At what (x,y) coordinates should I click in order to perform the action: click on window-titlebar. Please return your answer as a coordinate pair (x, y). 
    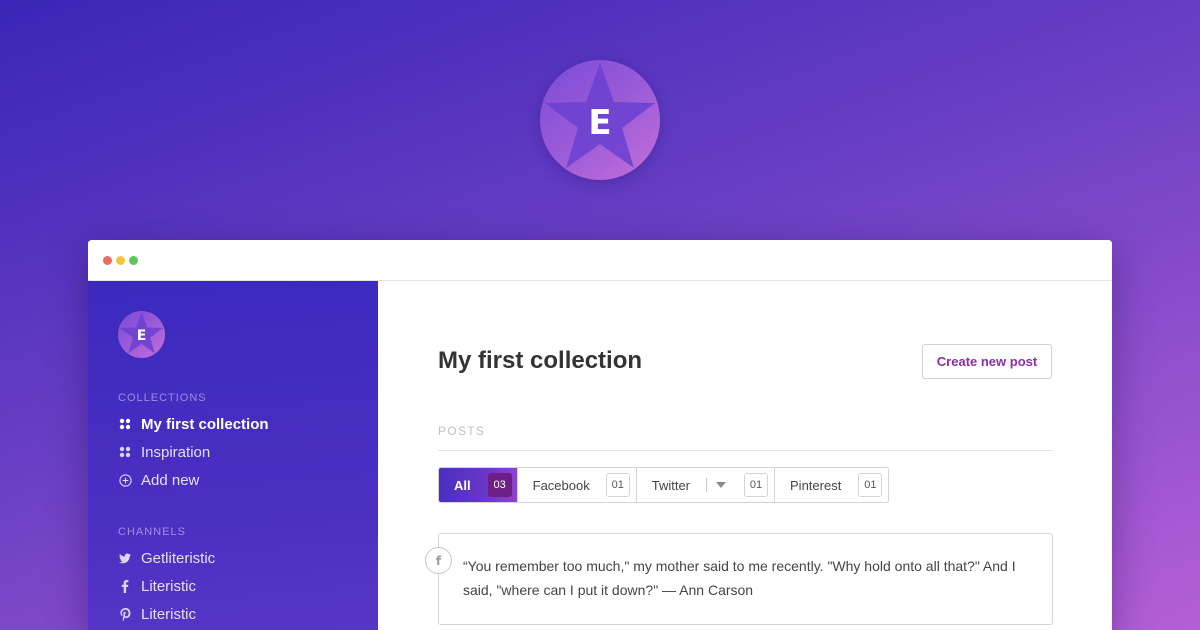
    Looking at the image, I should click on (600, 260).